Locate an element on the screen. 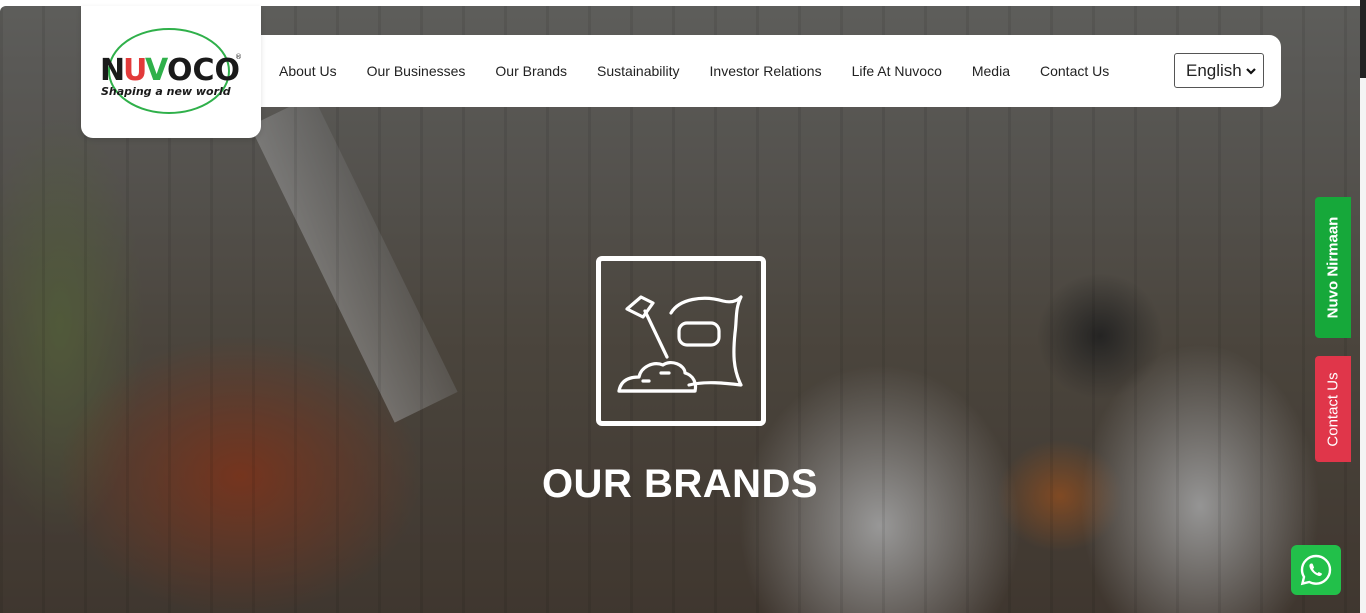 This screenshot has height=613, width=1366. language-select: English is located at coordinates (1219, 70).